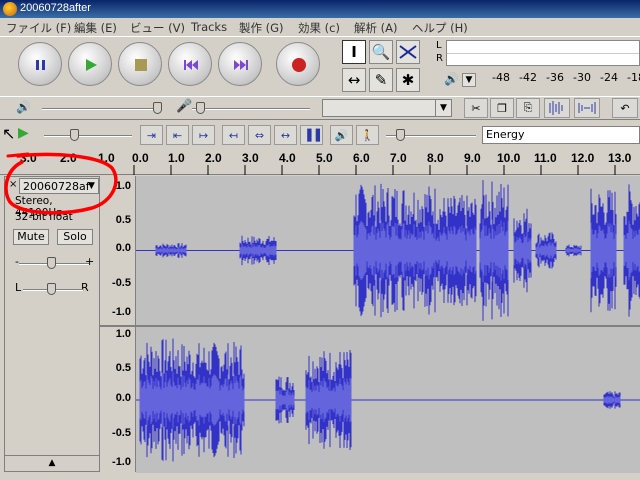 This screenshot has width=640, height=480. I want to click on silence-icon, so click(587, 108).